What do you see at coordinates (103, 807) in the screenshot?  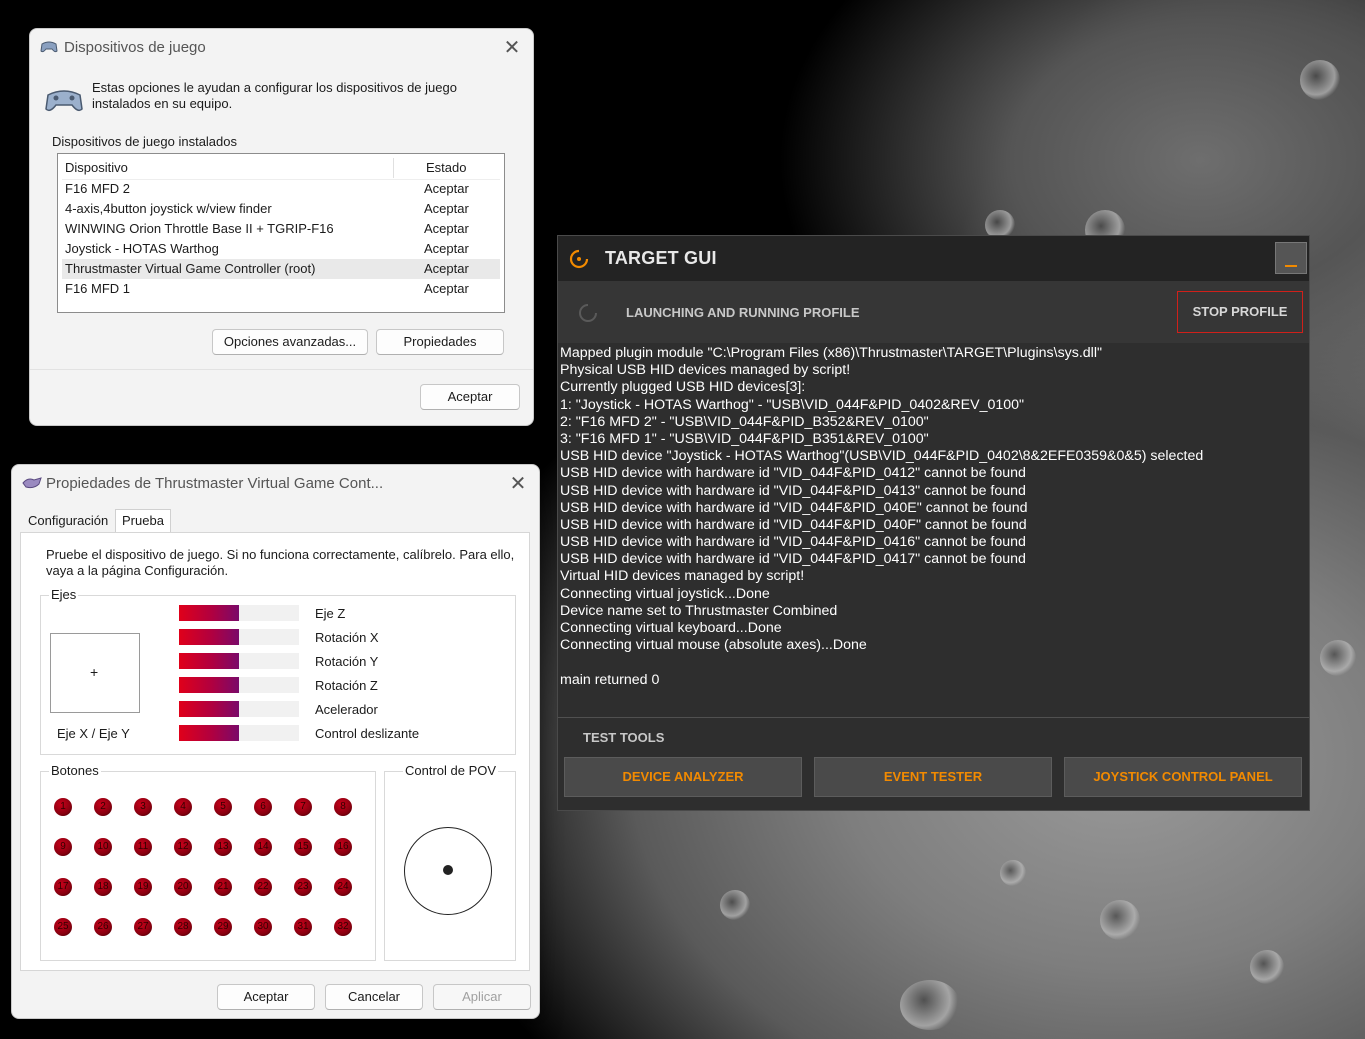 I see `joystick-button-2: 2` at bounding box center [103, 807].